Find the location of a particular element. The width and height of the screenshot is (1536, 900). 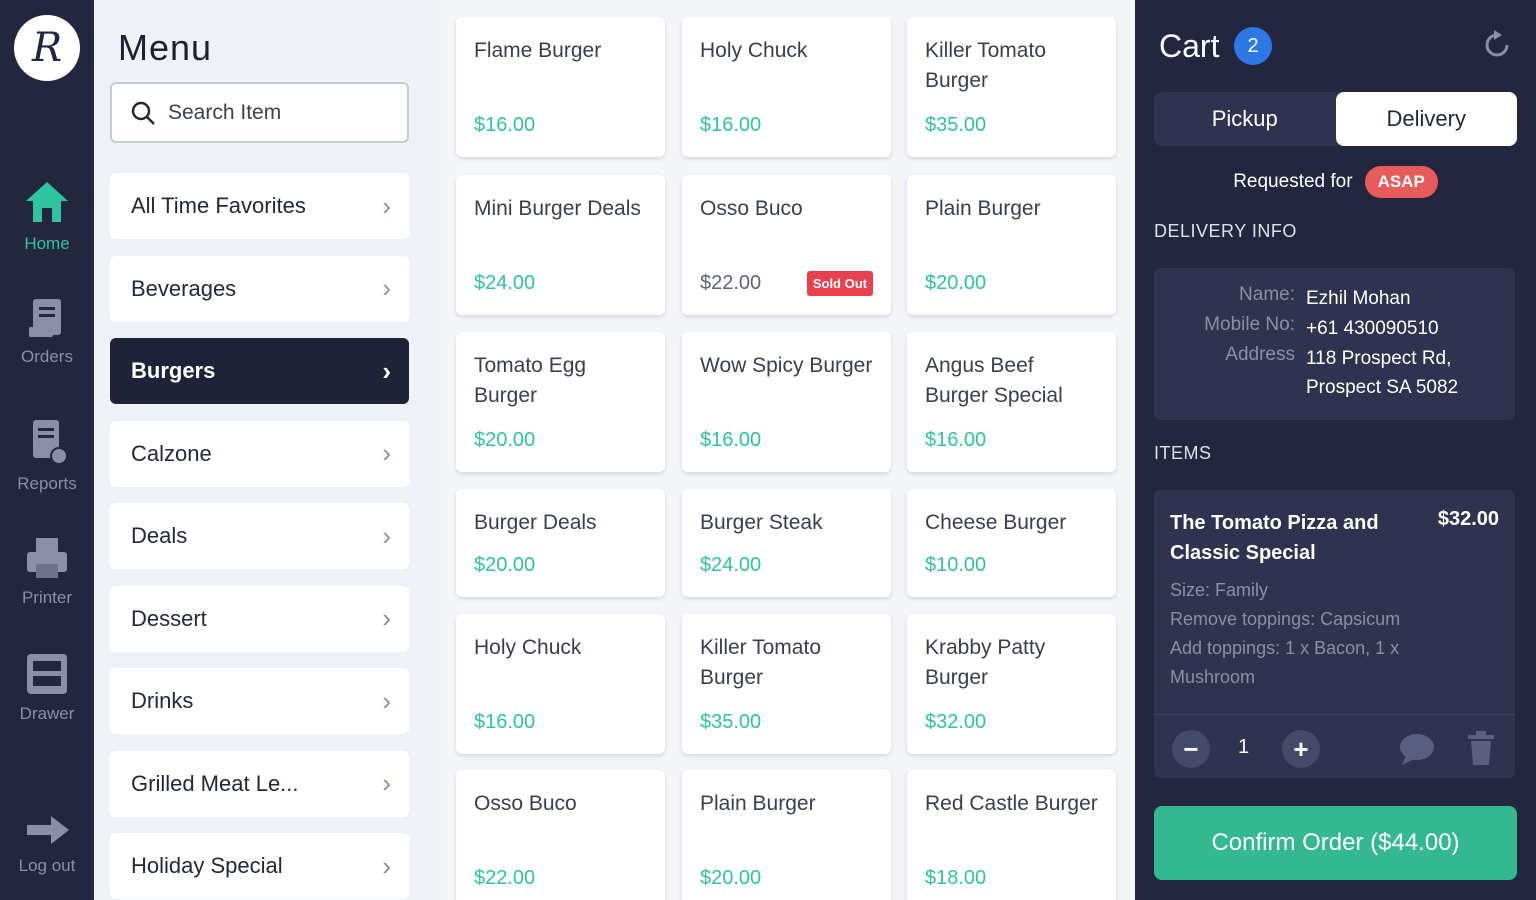

search-box is located at coordinates (259, 112).